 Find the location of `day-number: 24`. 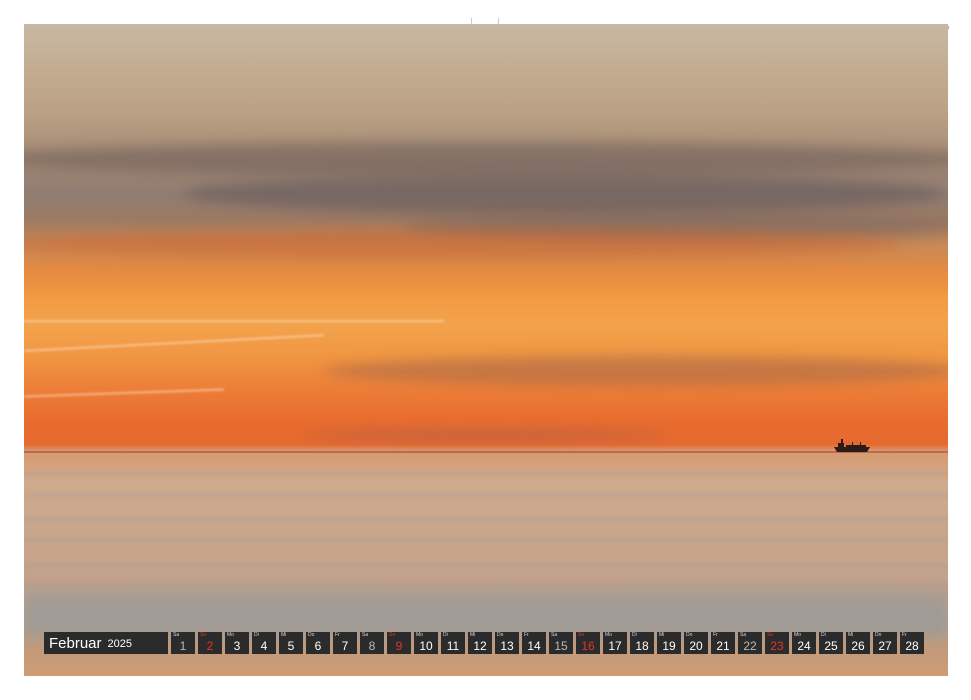

day-number: 24 is located at coordinates (804, 646).